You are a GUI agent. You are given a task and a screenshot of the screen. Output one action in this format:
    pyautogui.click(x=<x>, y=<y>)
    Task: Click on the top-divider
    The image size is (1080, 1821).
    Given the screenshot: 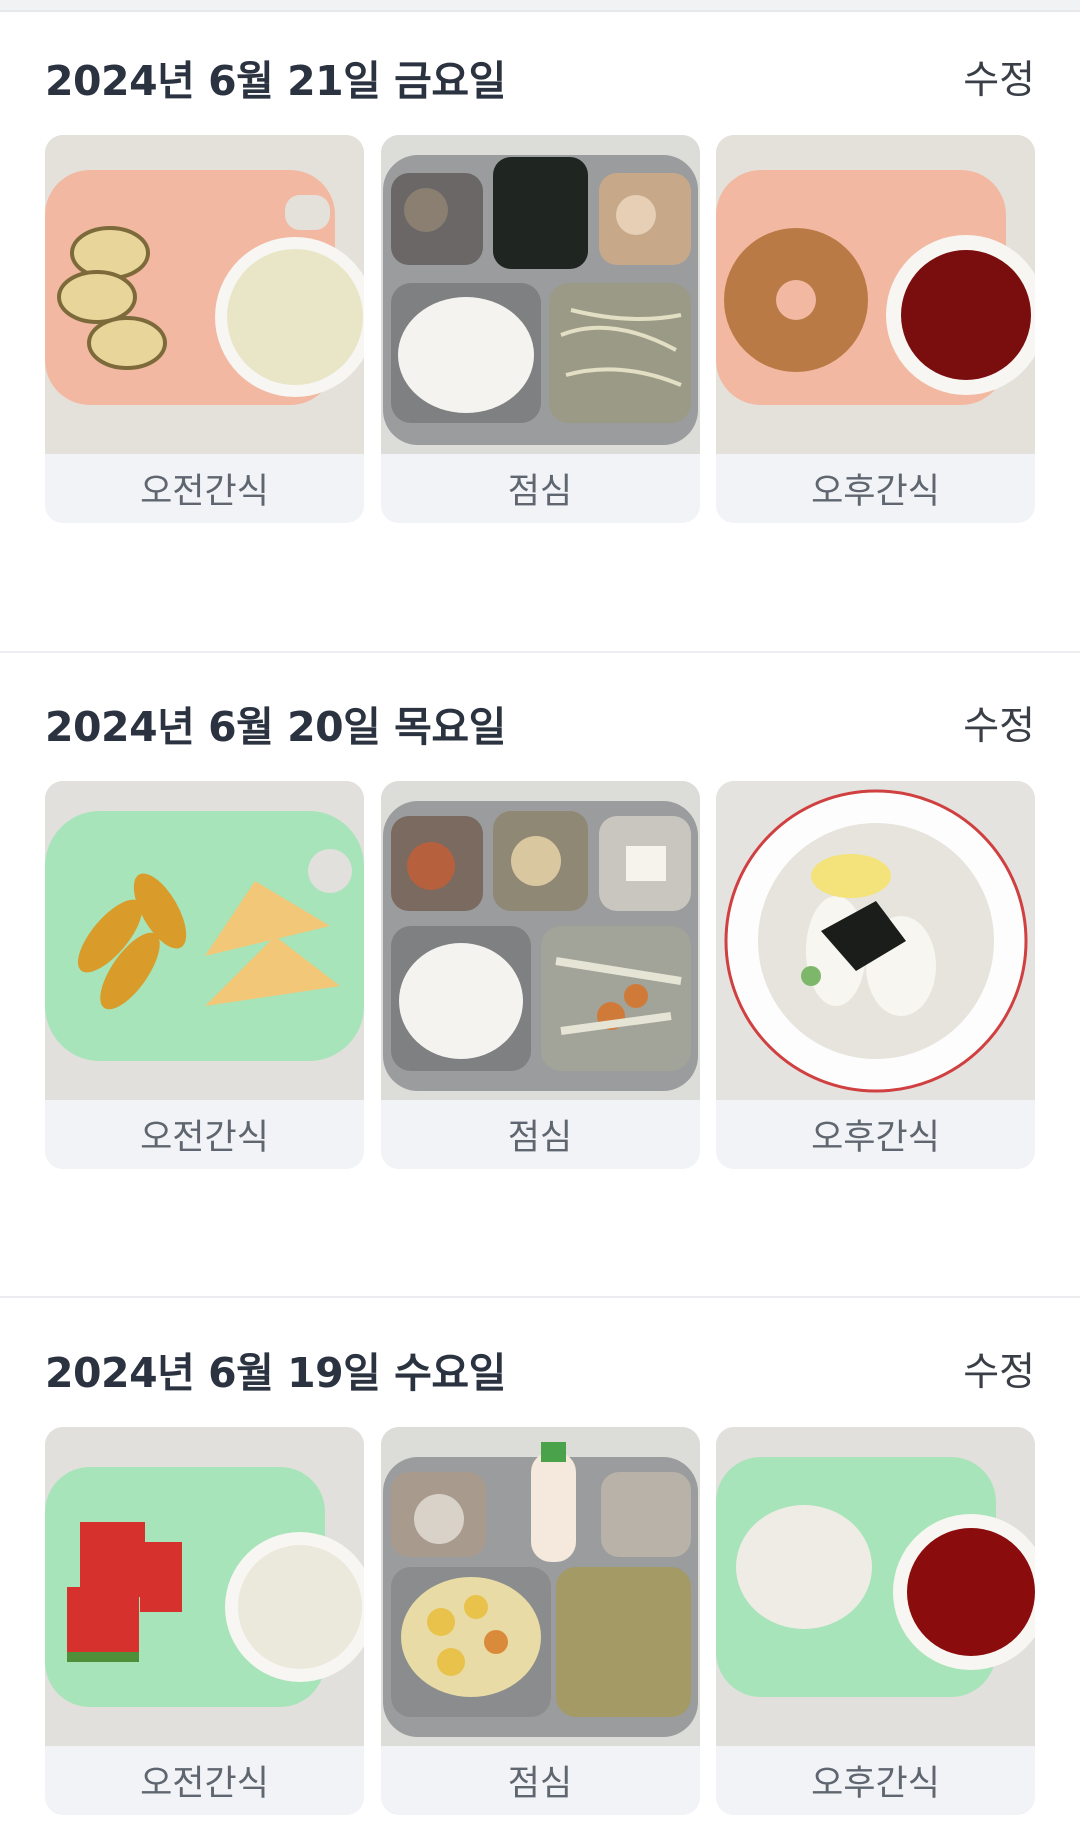 What is the action you would take?
    pyautogui.click(x=540, y=6)
    